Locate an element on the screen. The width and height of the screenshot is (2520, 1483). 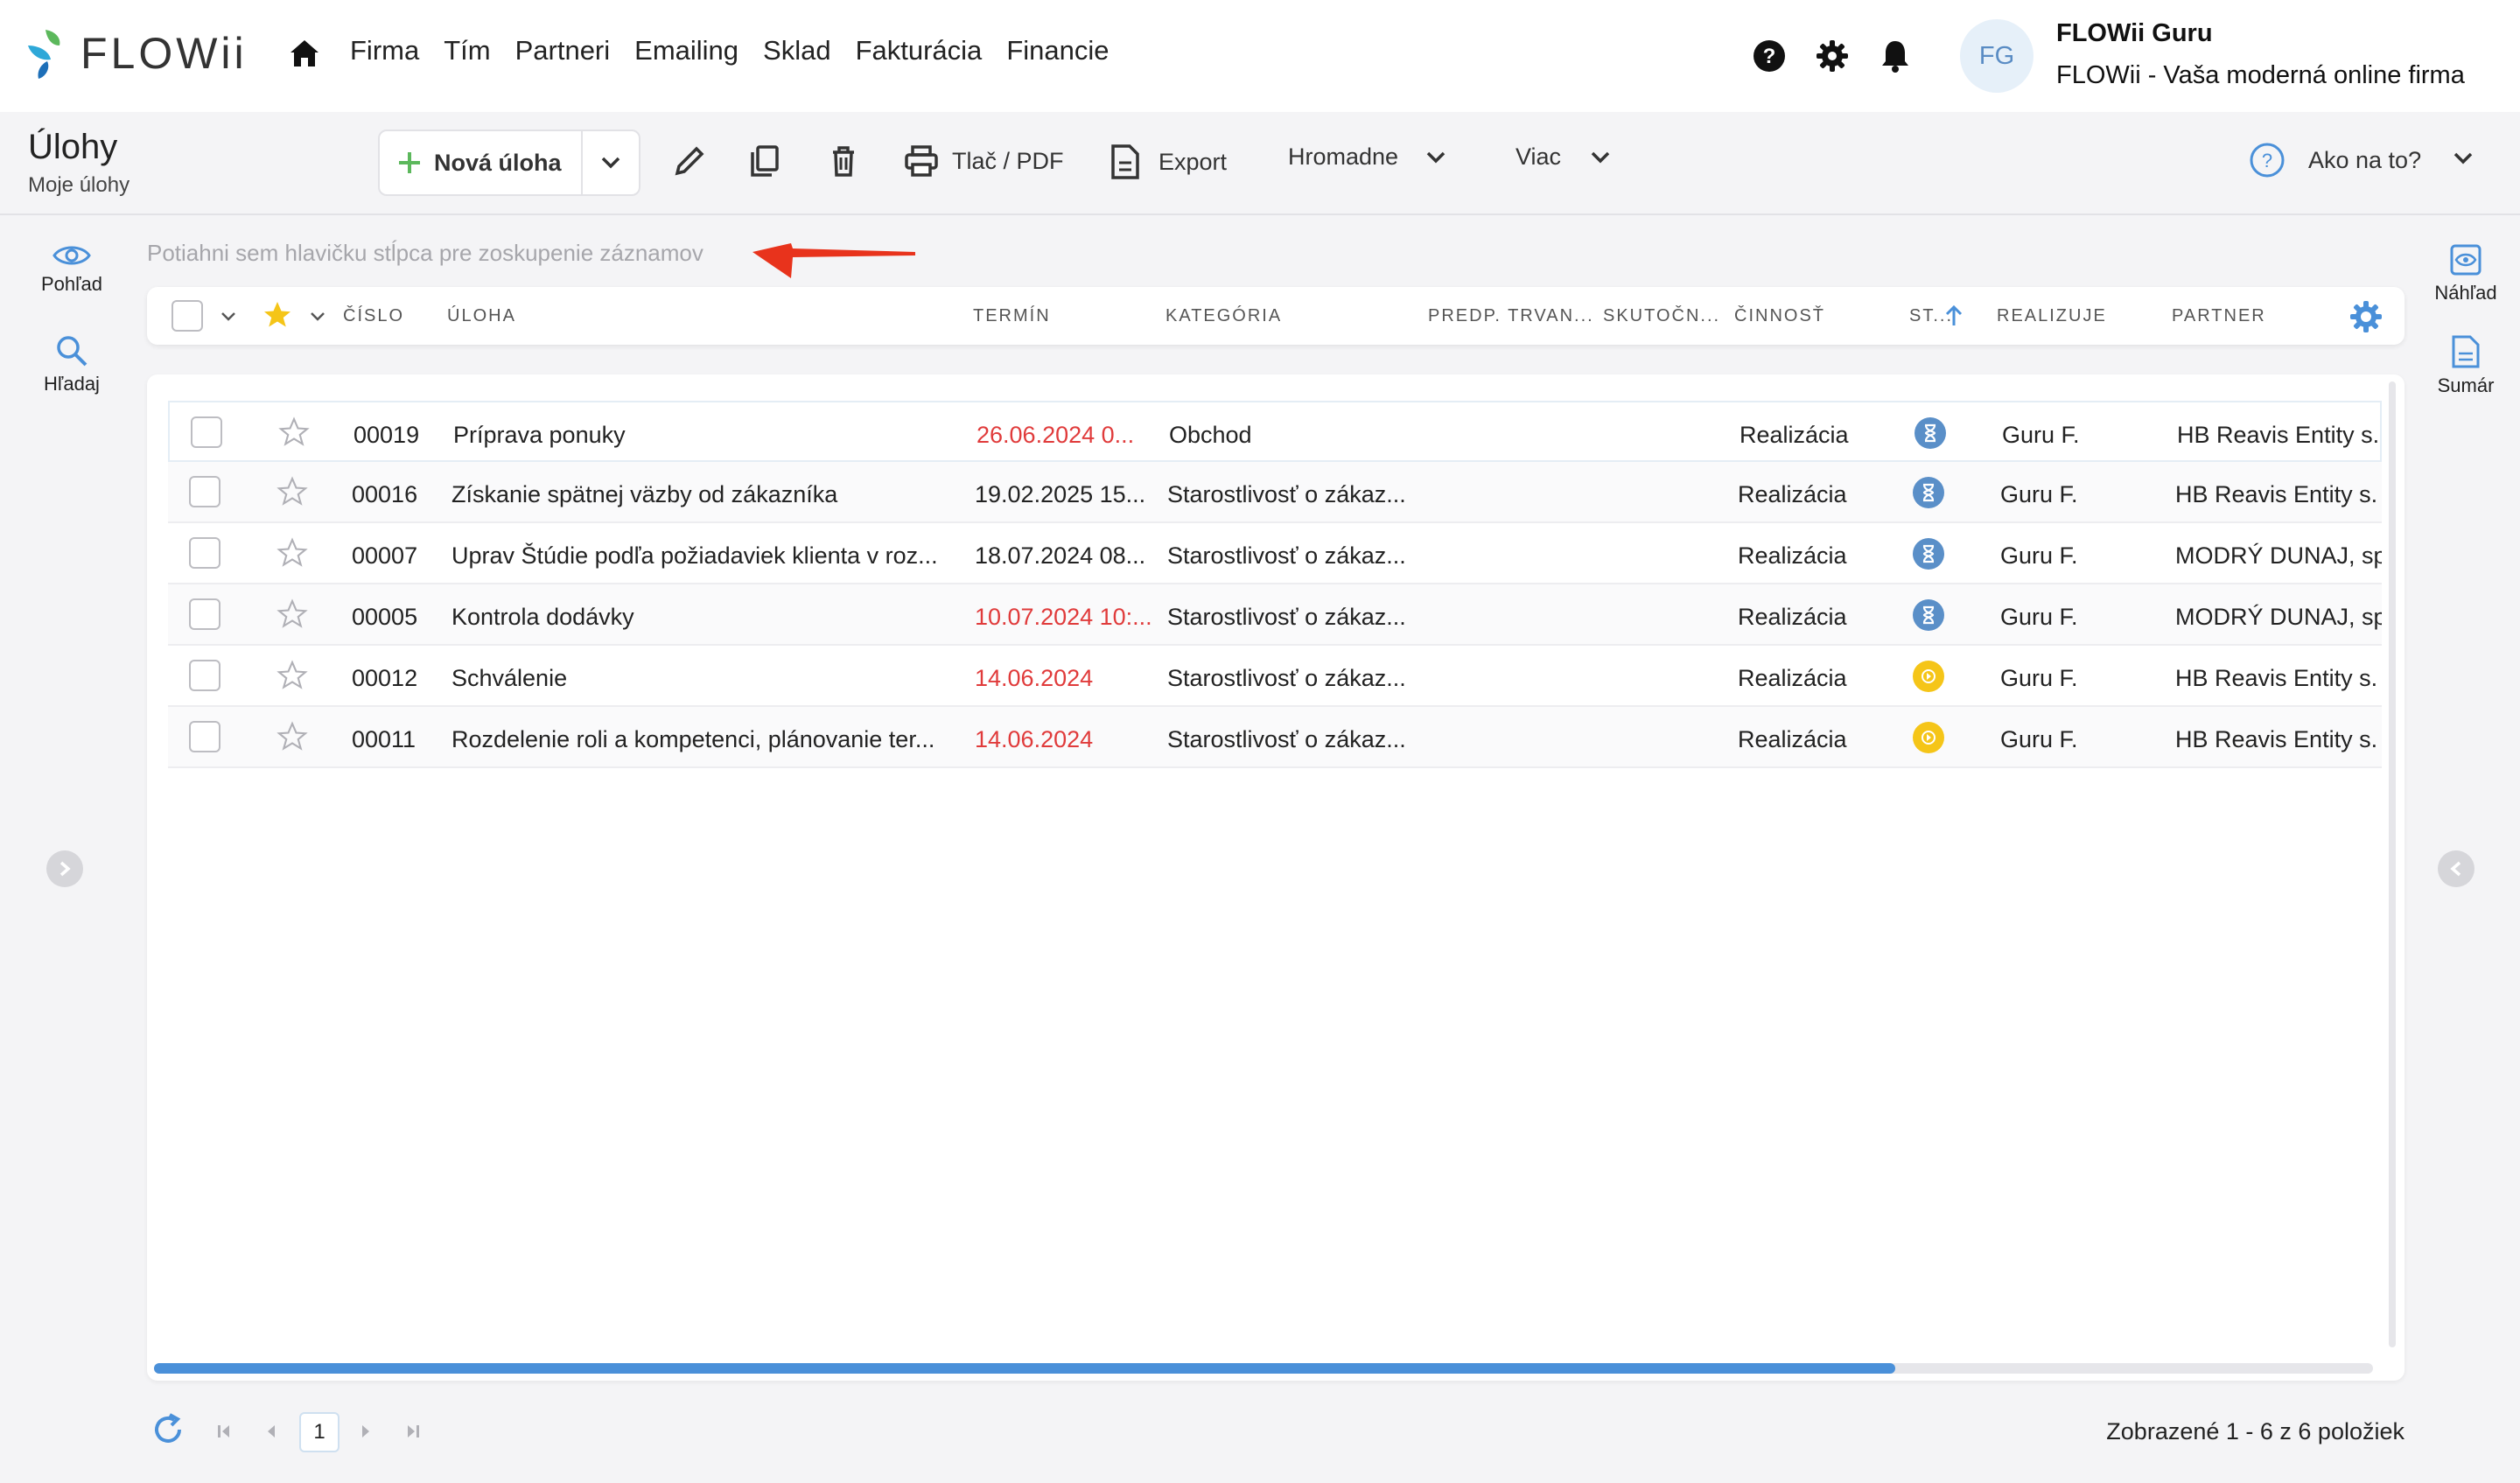
vertical-scrollbar is located at coordinates (2392, 864).